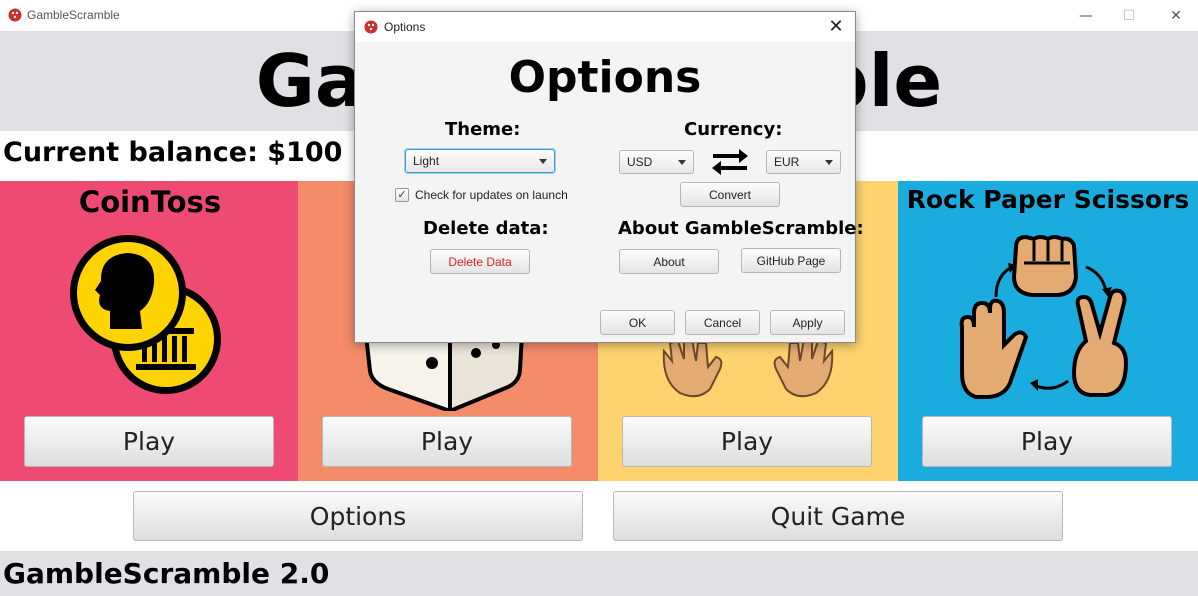  I want to click on quit-game-button: Quit Game, so click(838, 516).